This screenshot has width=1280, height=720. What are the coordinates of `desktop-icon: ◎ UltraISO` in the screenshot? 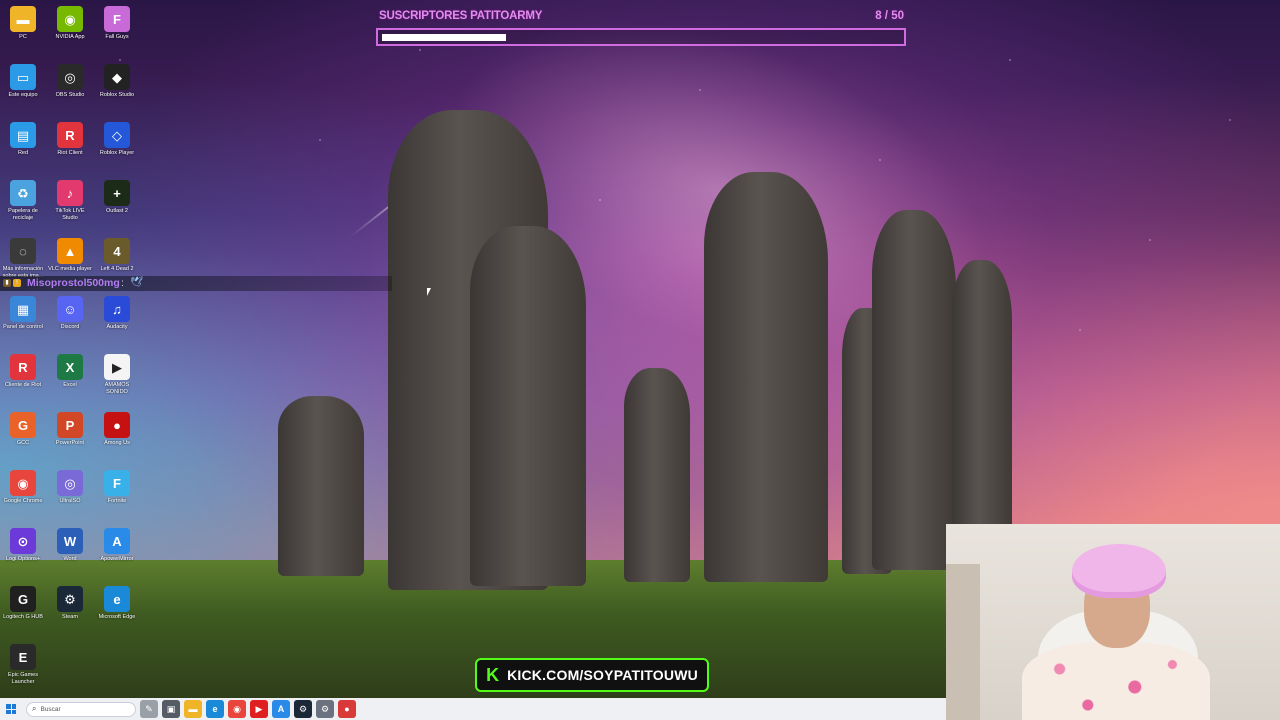 It's located at (70, 487).